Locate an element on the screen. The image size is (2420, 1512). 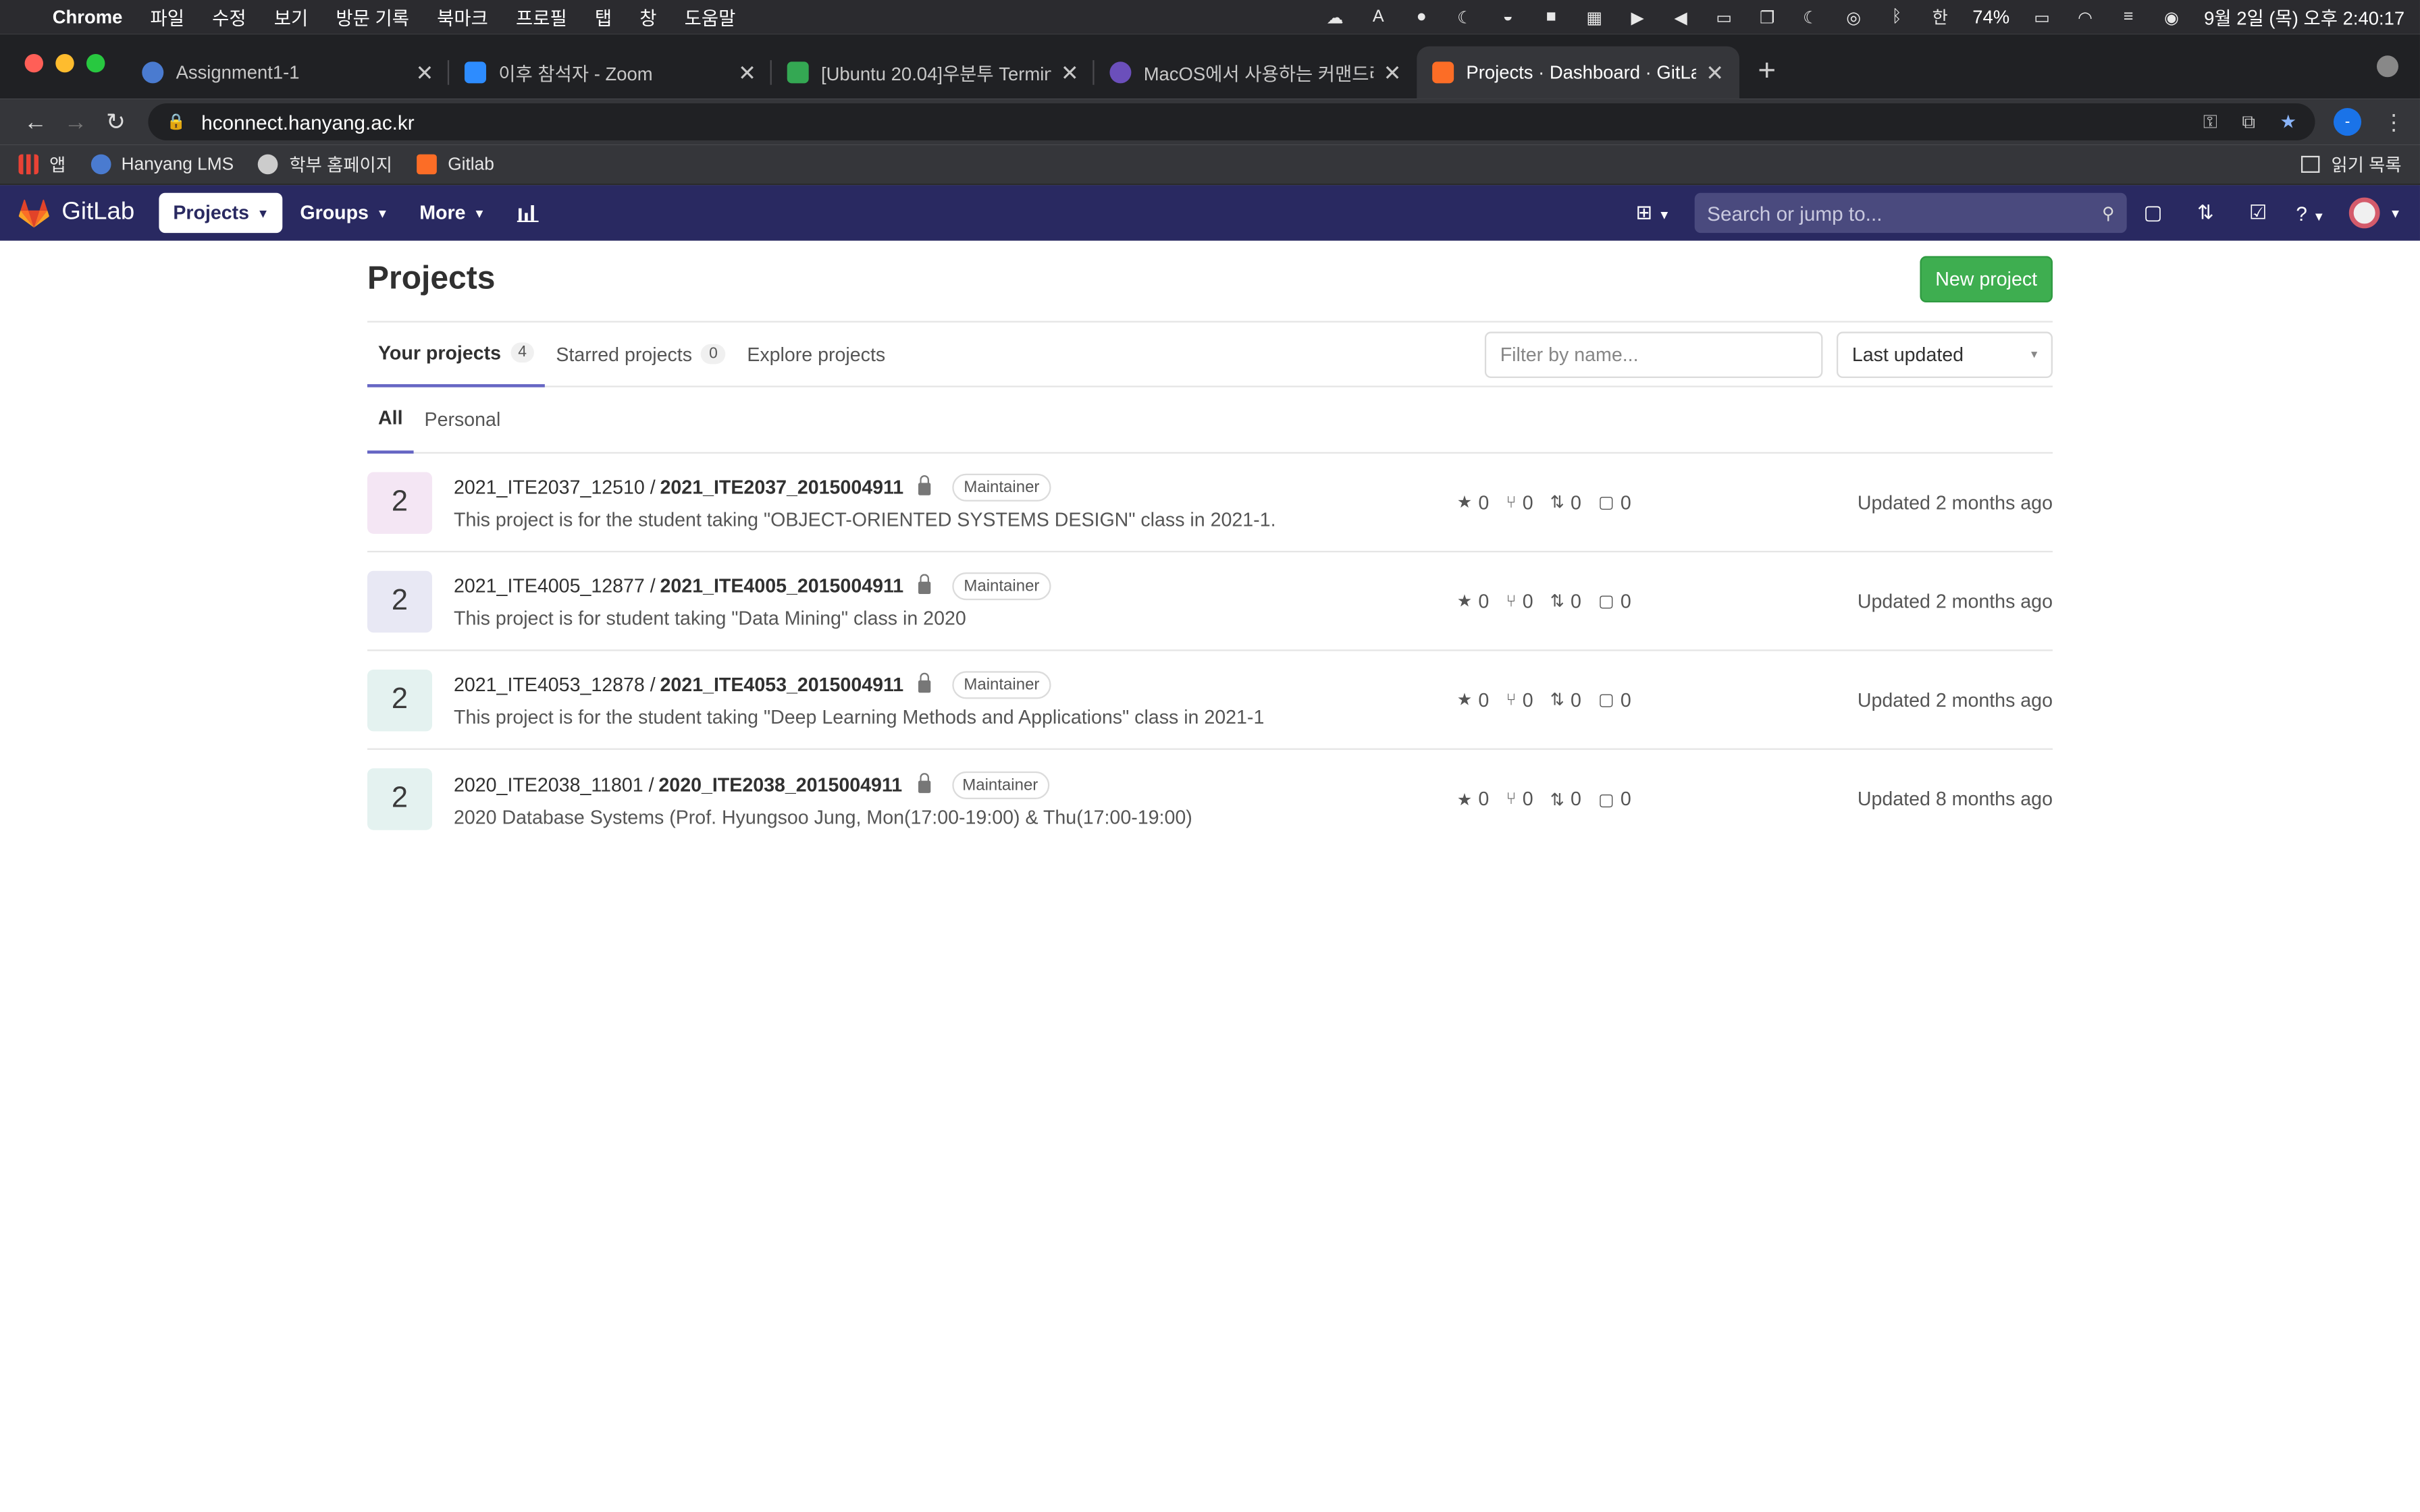
menubar-app-name: Chrome is located at coordinates (88, 17).